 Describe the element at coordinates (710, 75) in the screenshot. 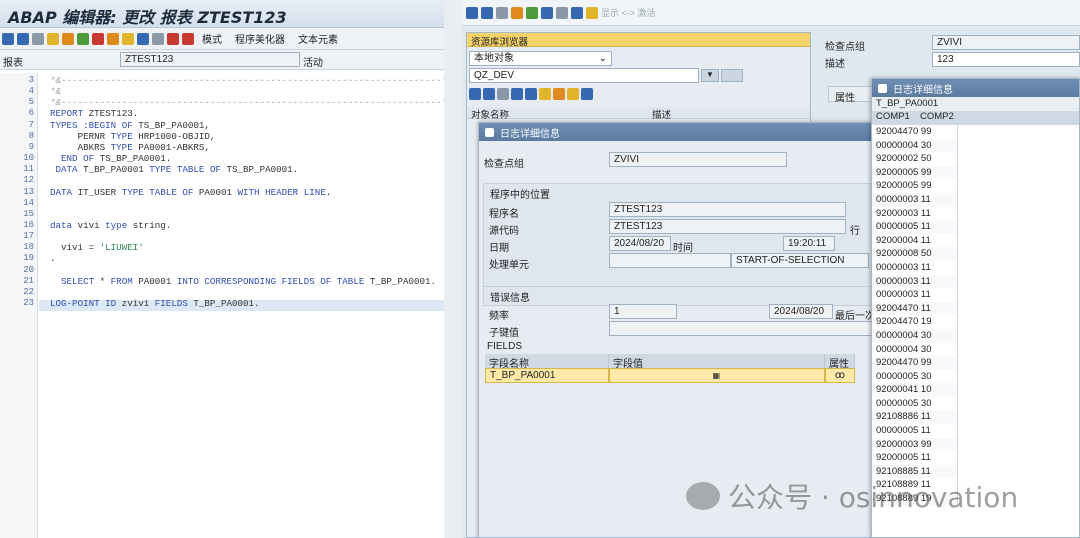

I see `dropdown-button: ▼` at that location.